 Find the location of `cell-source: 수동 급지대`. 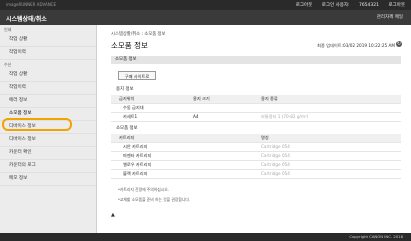

cell-source: 수동 급지대 is located at coordinates (133, 107).